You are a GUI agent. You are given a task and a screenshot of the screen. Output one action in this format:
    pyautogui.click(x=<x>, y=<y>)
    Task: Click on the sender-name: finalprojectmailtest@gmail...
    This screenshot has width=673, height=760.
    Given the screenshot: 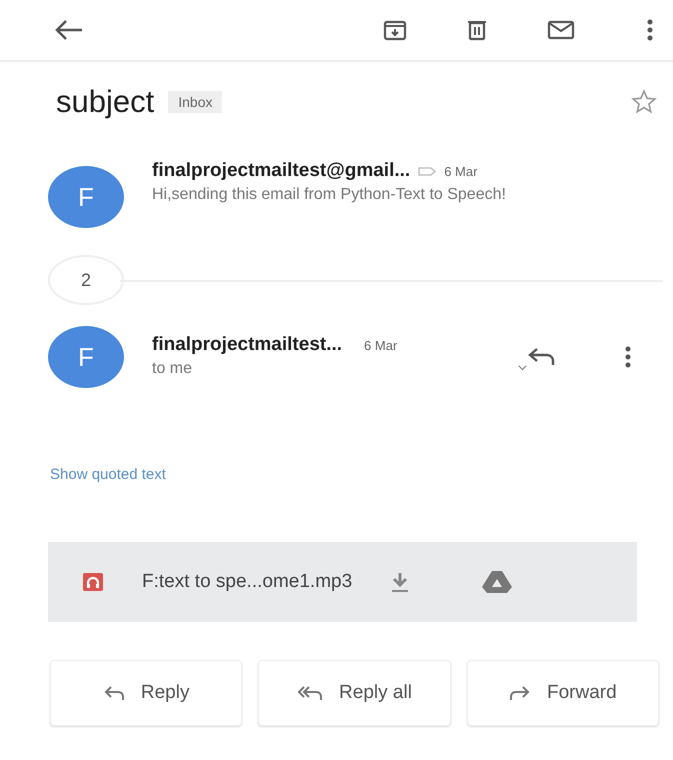 What is the action you would take?
    pyautogui.click(x=281, y=171)
    